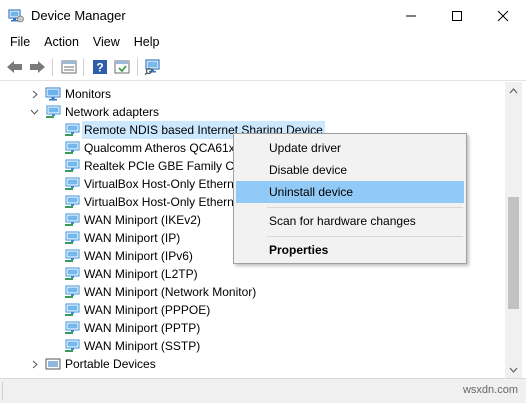 The image size is (526, 403). What do you see at coordinates (141, 274) in the screenshot?
I see `tree-label: WAN Miniport (L2TP)` at bounding box center [141, 274].